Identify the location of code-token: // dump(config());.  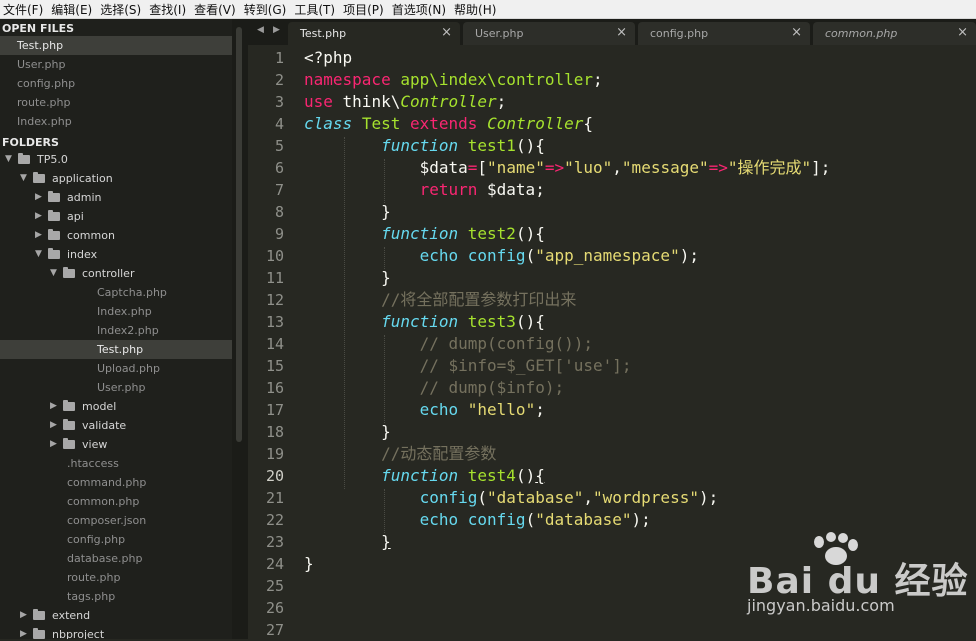
(506, 343).